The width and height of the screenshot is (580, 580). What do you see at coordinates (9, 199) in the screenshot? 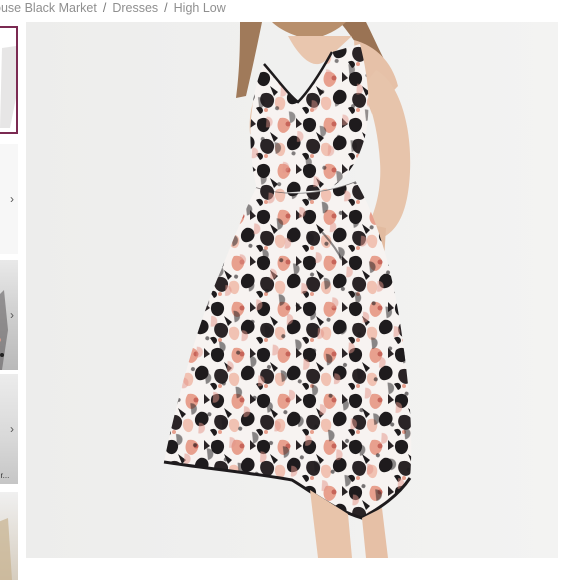
I see `thumbnail-2: ›` at bounding box center [9, 199].